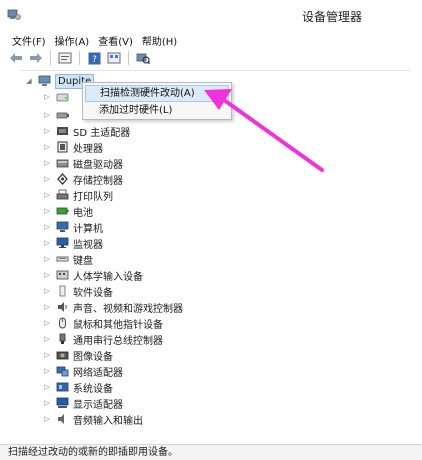 The width and height of the screenshot is (422, 460). I want to click on tree-item-computer: ▷ 计算机, so click(72, 227).